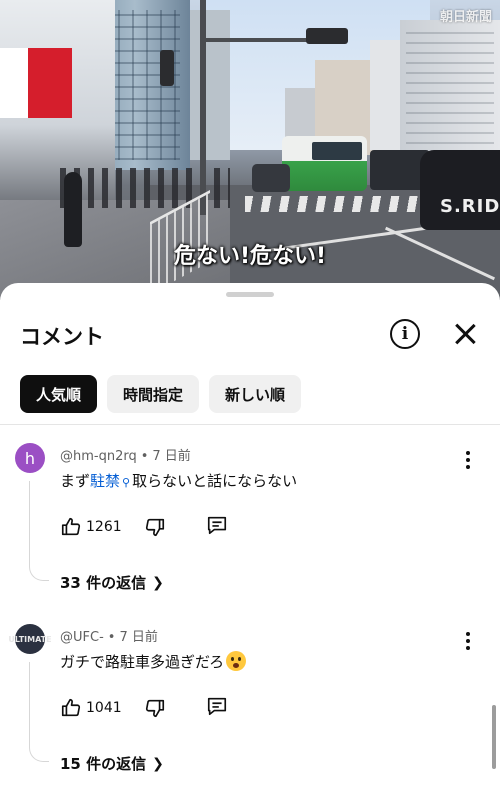 Image resolution: width=500 pixels, height=788 pixels. I want to click on search-link: 駐禁, so click(105, 481).